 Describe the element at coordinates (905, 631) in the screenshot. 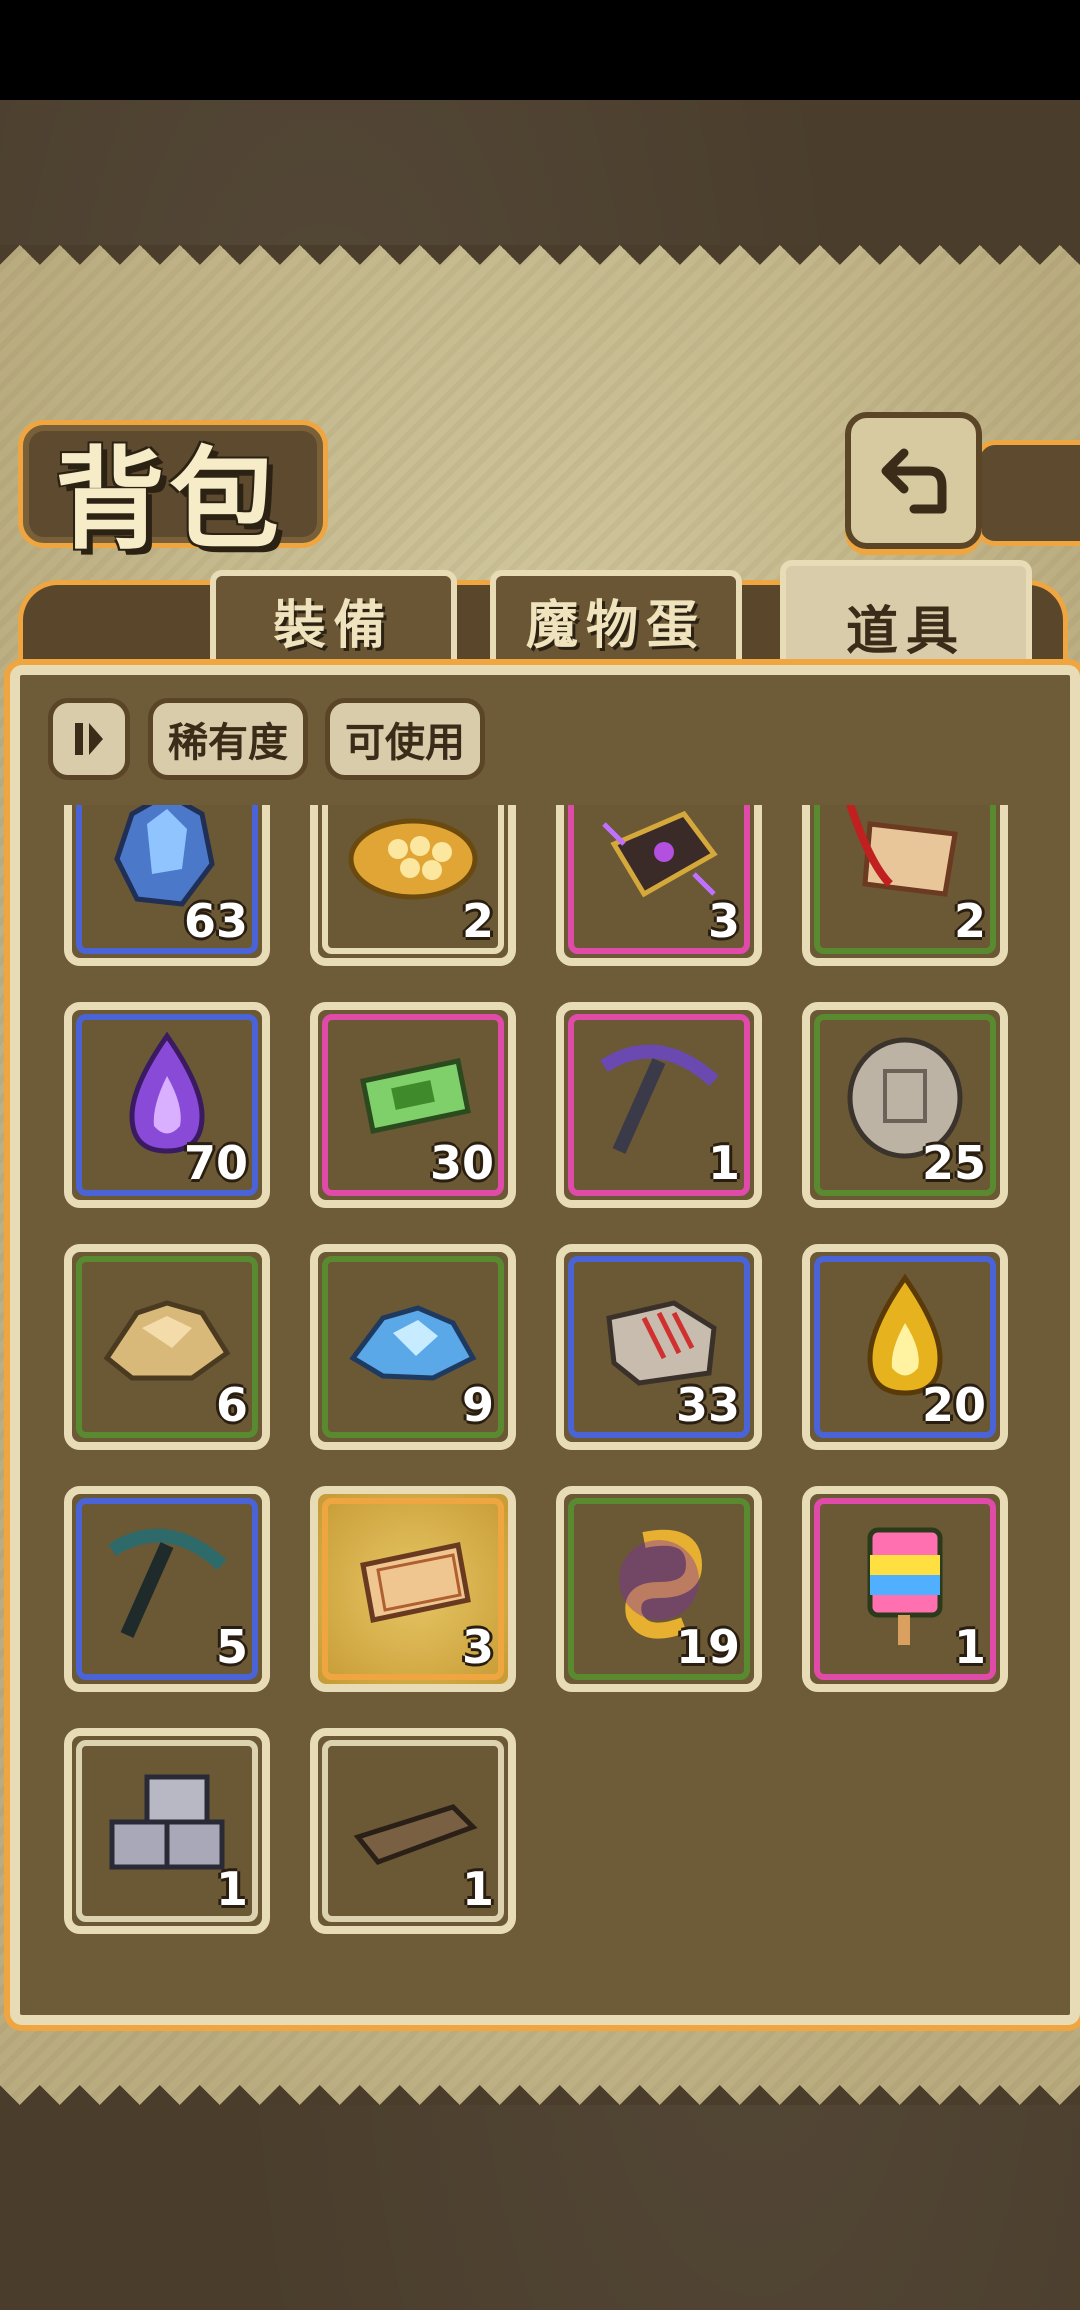

I see `tab-label: 道具` at that location.